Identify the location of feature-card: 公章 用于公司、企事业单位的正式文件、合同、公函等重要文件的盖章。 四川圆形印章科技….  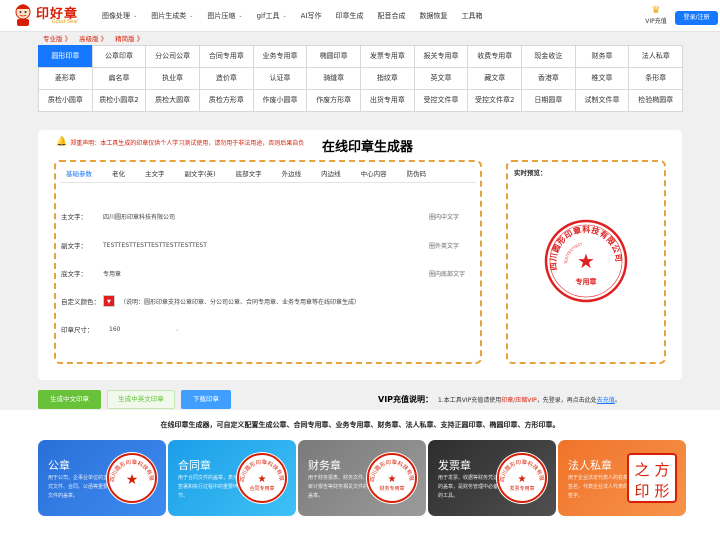
(102, 478).